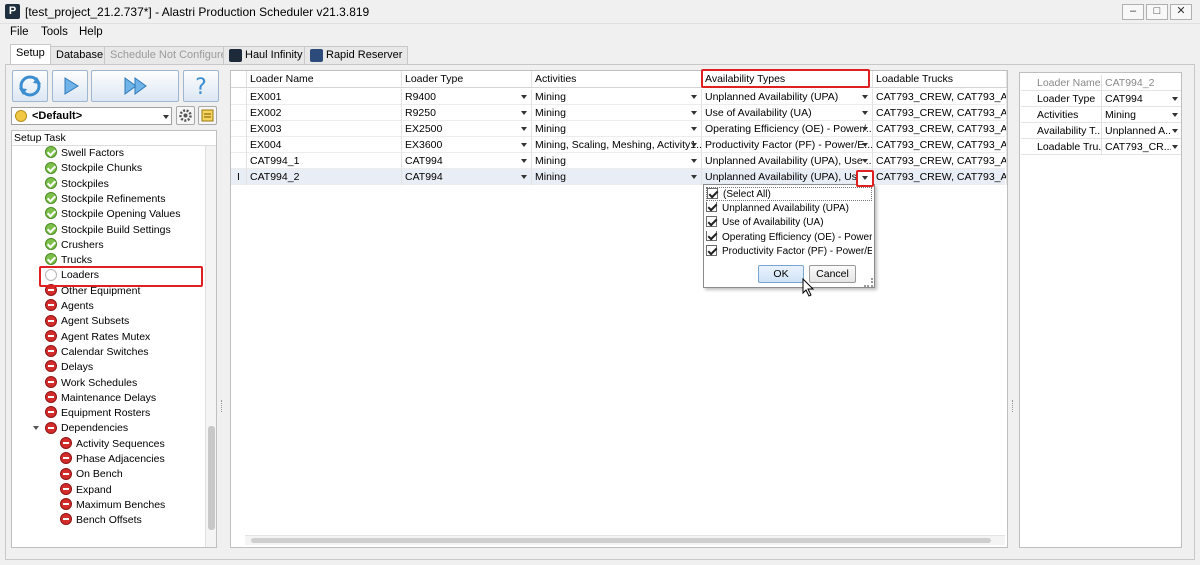  I want to click on refresh-button, so click(30, 86).